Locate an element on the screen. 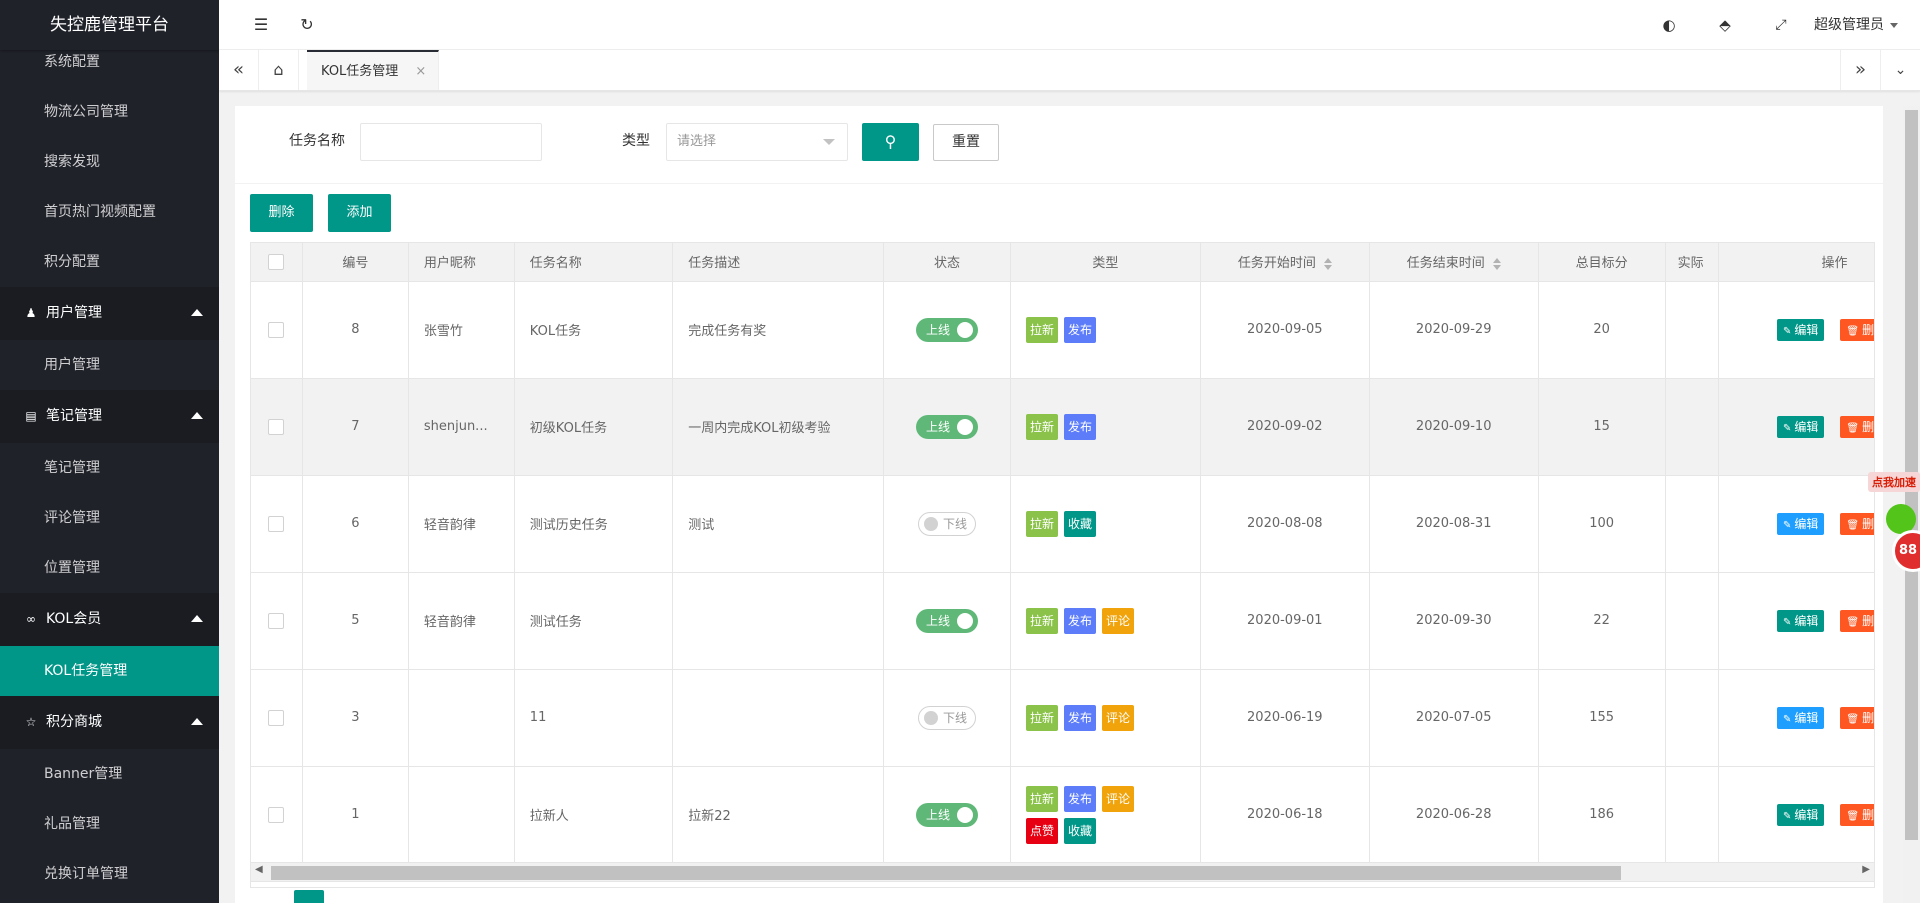  type-tag: 拉新 is located at coordinates (1042, 523).